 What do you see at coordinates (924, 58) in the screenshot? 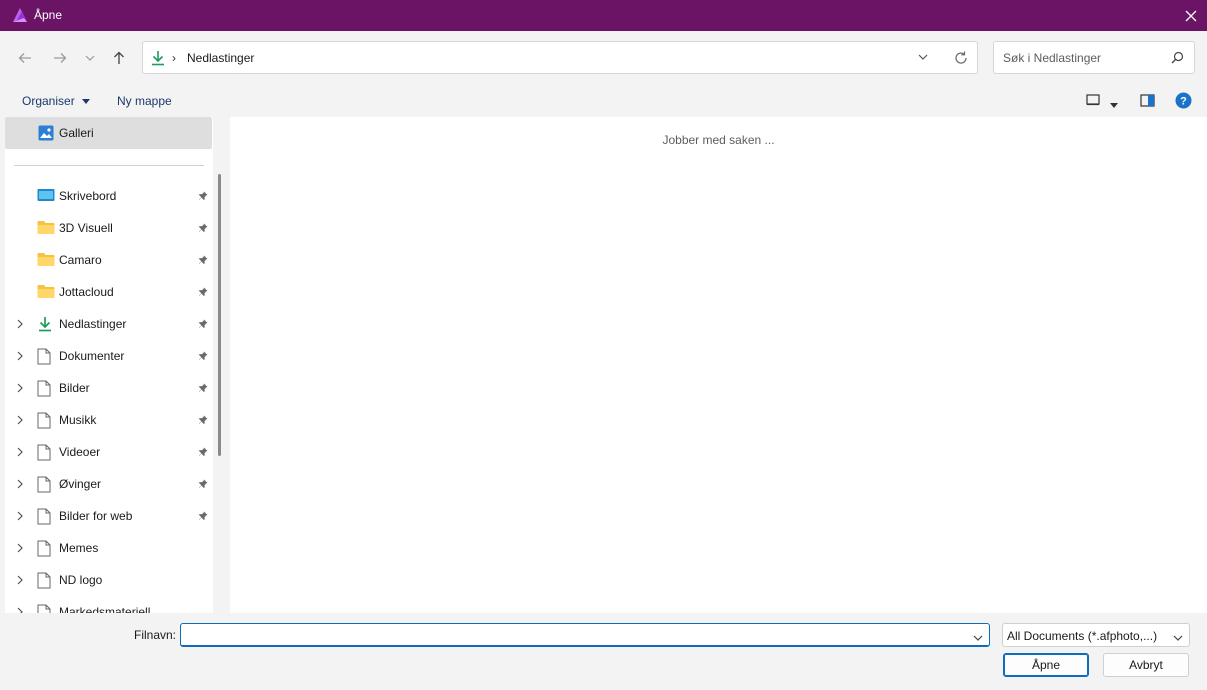
I see `address-history-button` at bounding box center [924, 58].